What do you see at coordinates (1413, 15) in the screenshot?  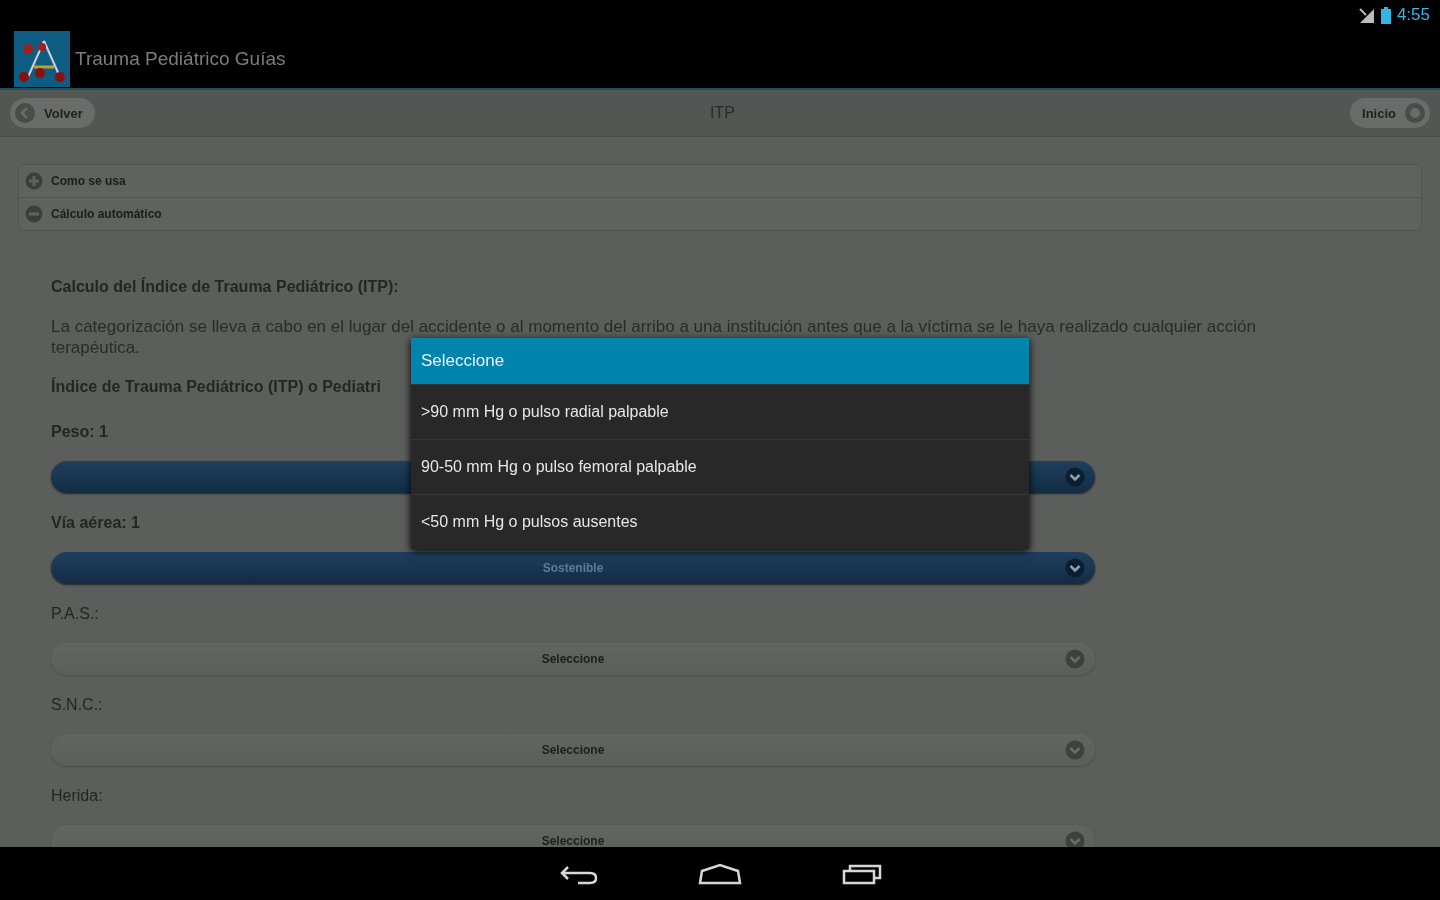 I see `clock-time: 4:55` at bounding box center [1413, 15].